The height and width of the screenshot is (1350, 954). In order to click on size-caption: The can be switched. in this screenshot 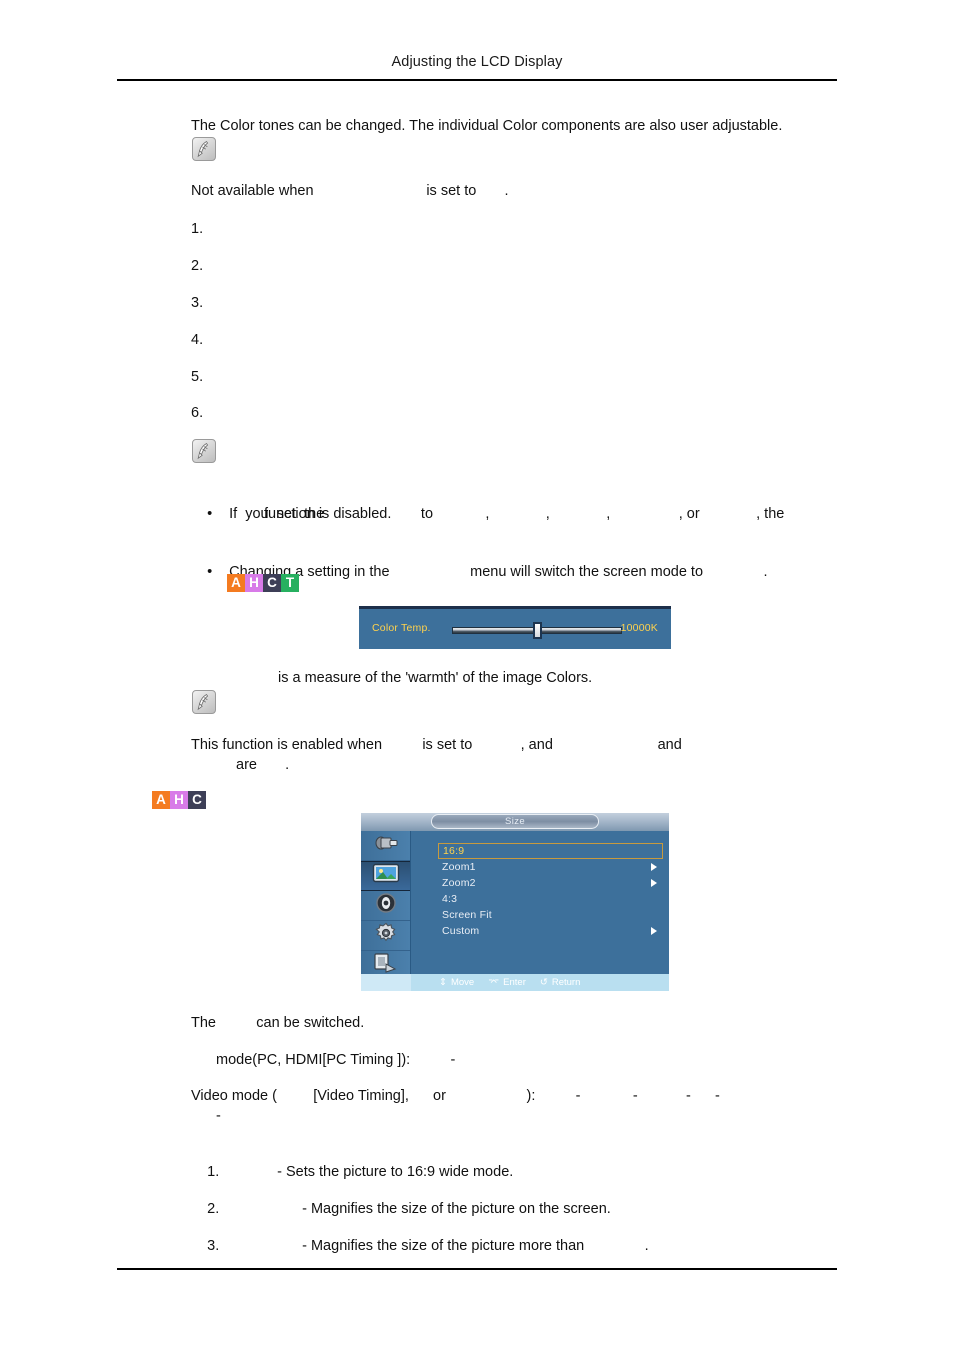, I will do `click(278, 1023)`.